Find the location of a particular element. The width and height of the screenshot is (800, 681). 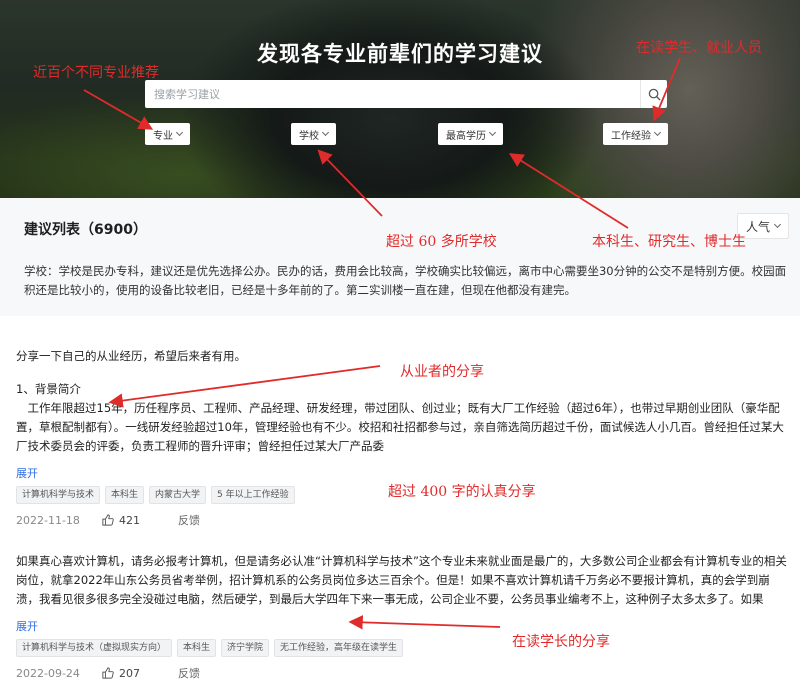

post-1-tags: 计算机科学与技术 本科生 内蒙古大学 5 年以上工作经验 is located at coordinates (155, 495).